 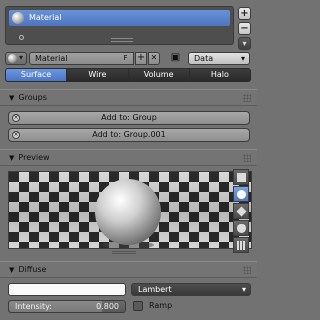 I want to click on preview-panel-header: ▼ Preview, so click(x=128, y=157).